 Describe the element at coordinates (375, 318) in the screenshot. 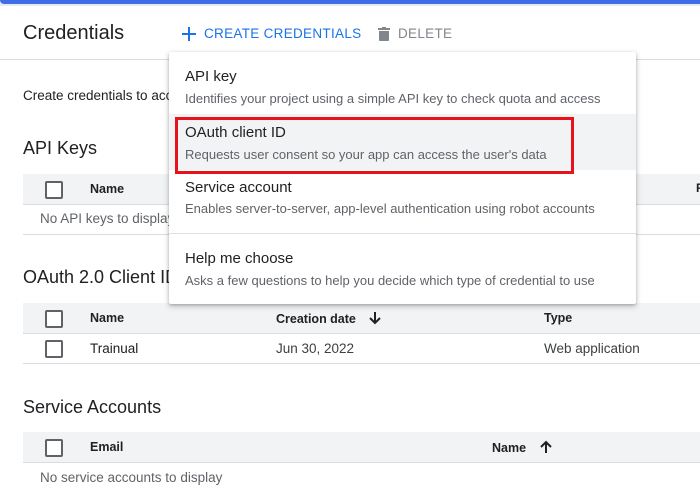

I see `arrow-down-icon` at that location.